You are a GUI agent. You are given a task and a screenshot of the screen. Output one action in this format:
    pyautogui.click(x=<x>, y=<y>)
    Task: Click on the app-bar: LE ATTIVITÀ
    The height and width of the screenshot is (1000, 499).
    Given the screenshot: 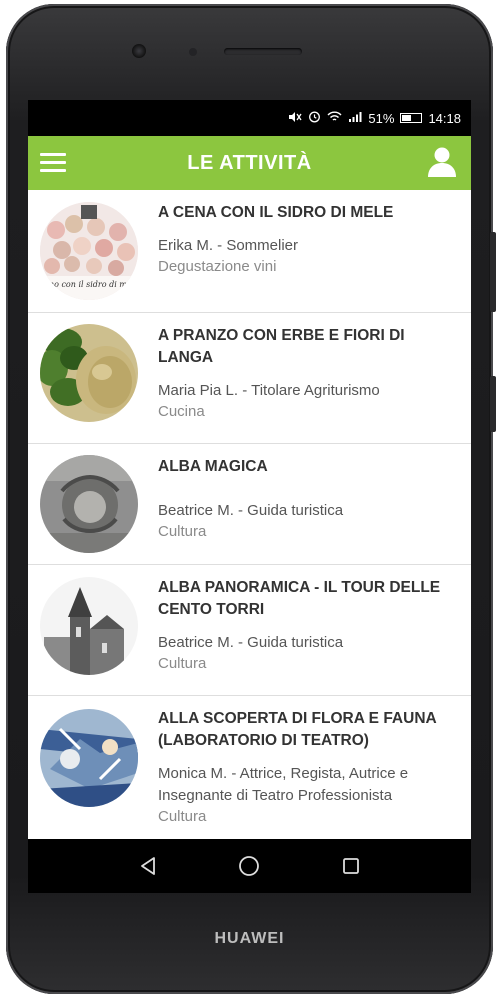 What is the action you would take?
    pyautogui.click(x=249, y=163)
    